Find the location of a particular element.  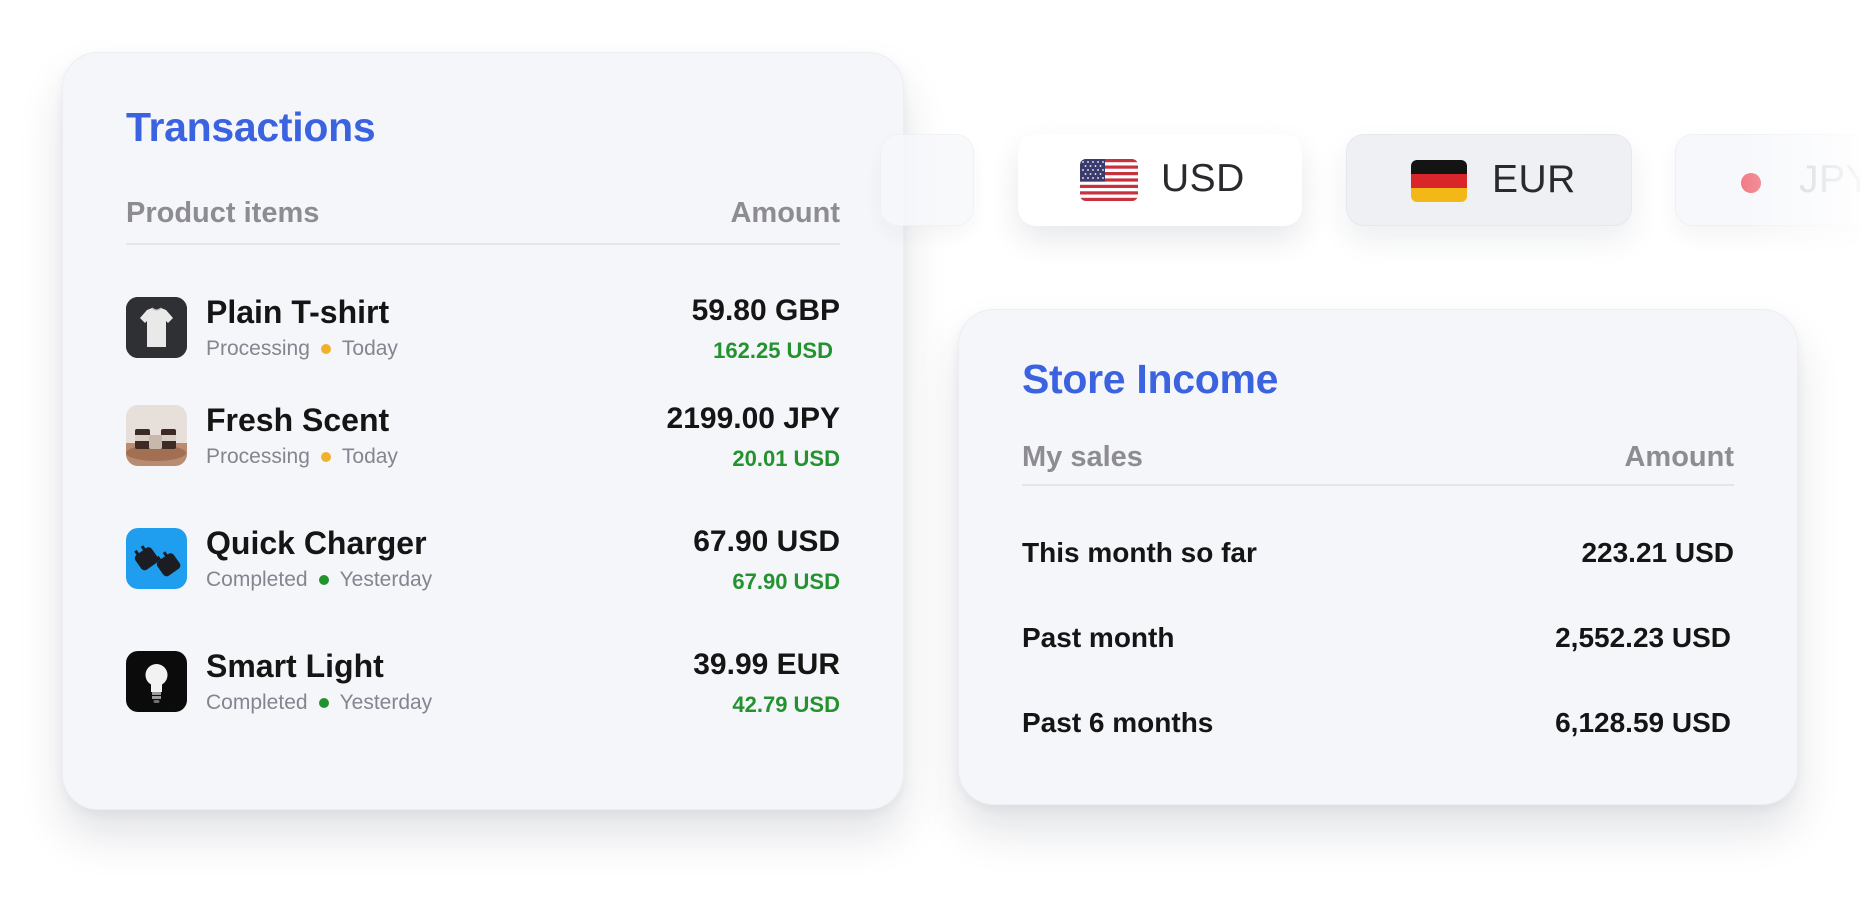

product-name: Plain T-shirt is located at coordinates (298, 312).